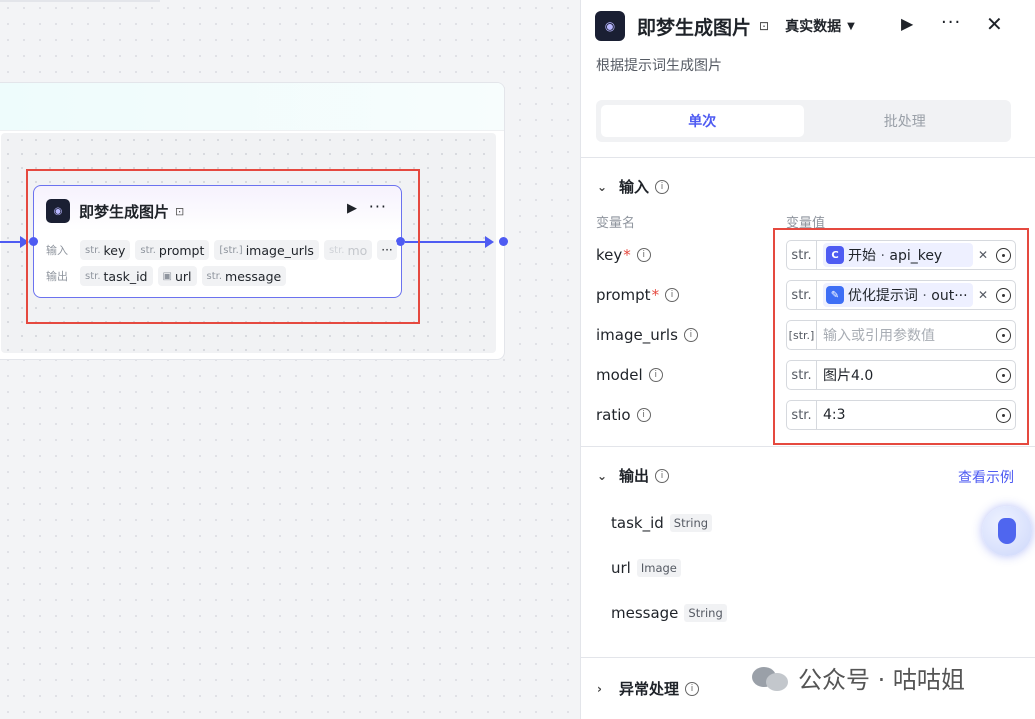 Image resolution: width=1035 pixels, height=719 pixels. Describe the element at coordinates (352, 208) in the screenshot. I see `node-run-icon: ▶` at that location.